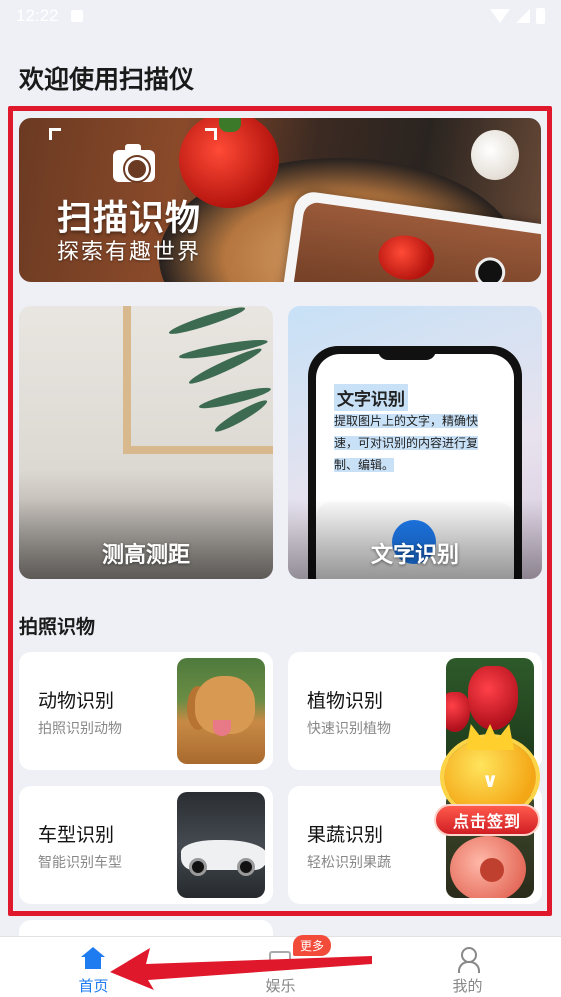 The width and height of the screenshot is (561, 997). Describe the element at coordinates (76, 835) in the screenshot. I see `card-title: 车型识别` at that location.